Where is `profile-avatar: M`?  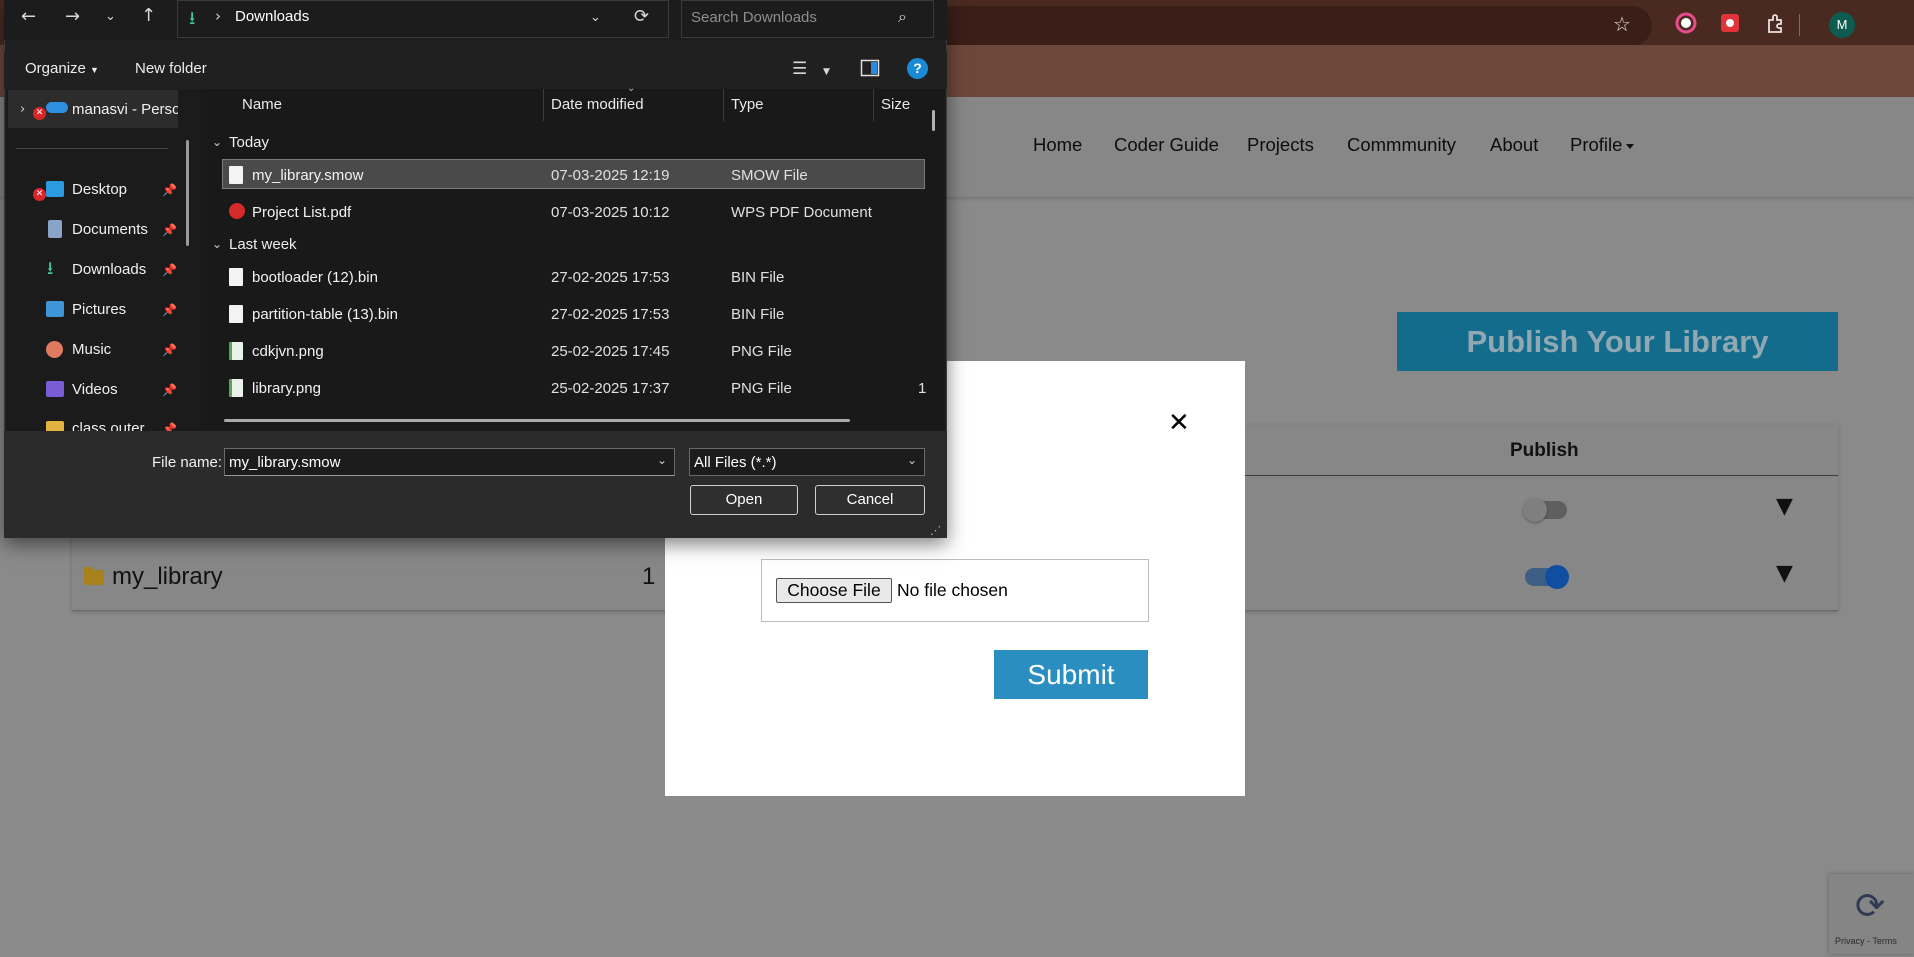 profile-avatar: M is located at coordinates (1842, 25).